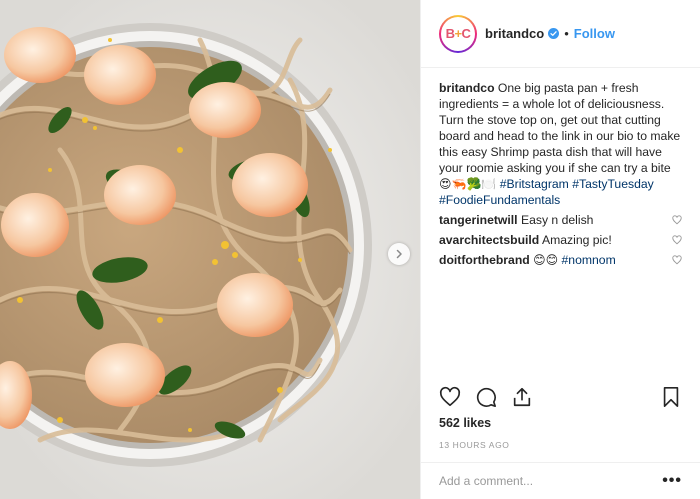 This screenshot has width=700, height=499. Describe the element at coordinates (499, 200) in the screenshot. I see `hashtag-link: #FoodieFundamentals` at that location.